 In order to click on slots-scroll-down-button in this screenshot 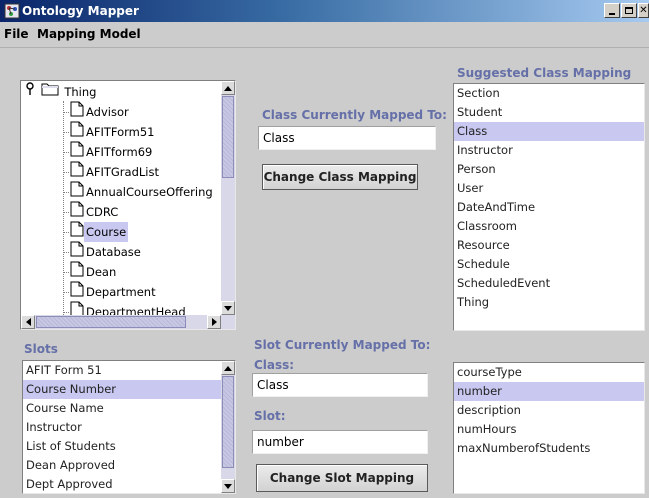, I will do `click(228, 486)`.